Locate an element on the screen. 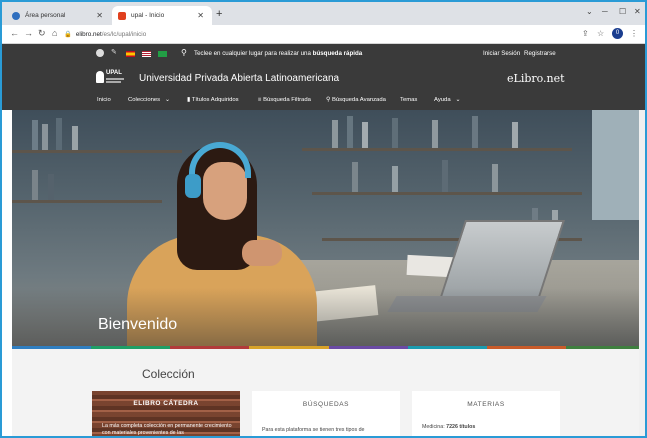 This screenshot has width=647, height=438. home-icon: ⌂ is located at coordinates (54, 33).